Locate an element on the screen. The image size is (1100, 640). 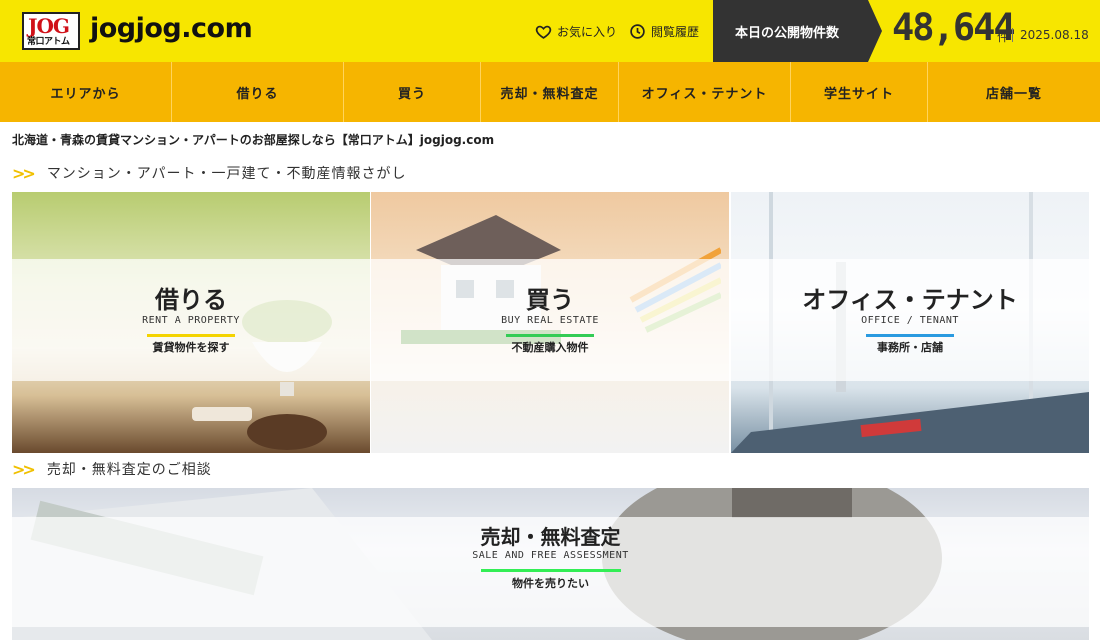
nav-rent: 借りる is located at coordinates (258, 92).